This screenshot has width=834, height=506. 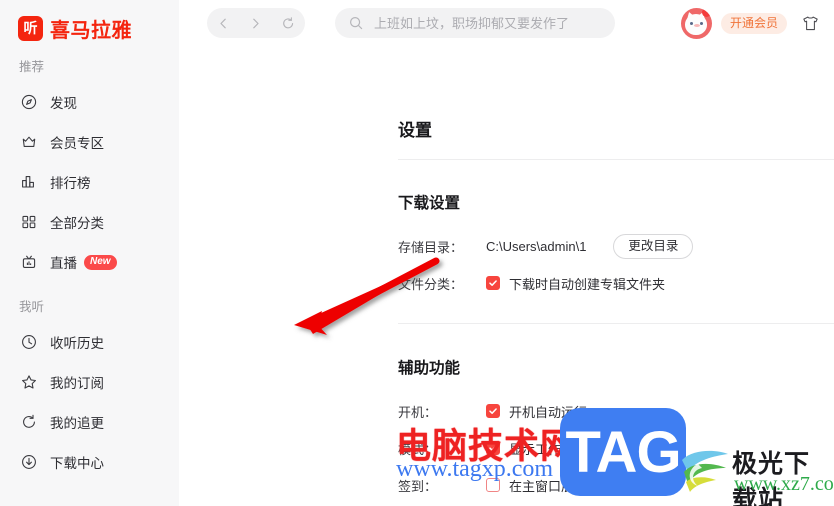 I want to click on top-bar: 开通会员, so click(x=506, y=23).